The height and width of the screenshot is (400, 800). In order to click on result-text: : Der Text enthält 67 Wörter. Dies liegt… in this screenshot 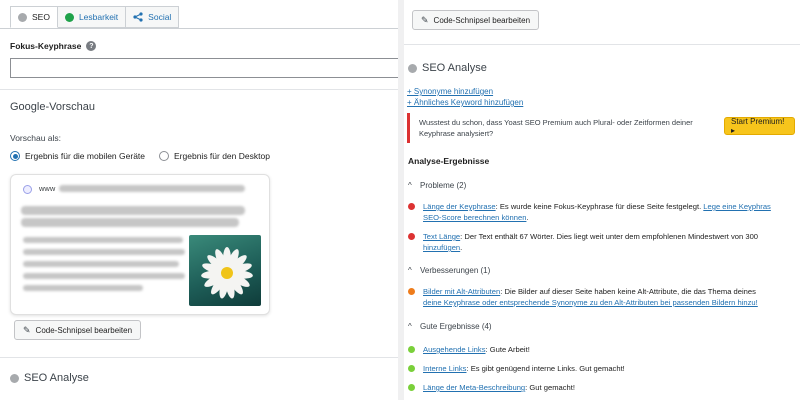, I will do `click(609, 236)`.